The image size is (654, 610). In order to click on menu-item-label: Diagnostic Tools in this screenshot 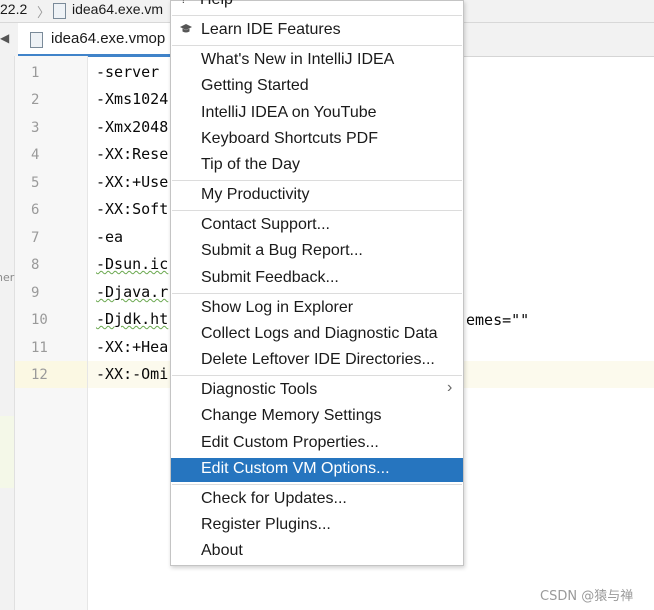, I will do `click(259, 389)`.